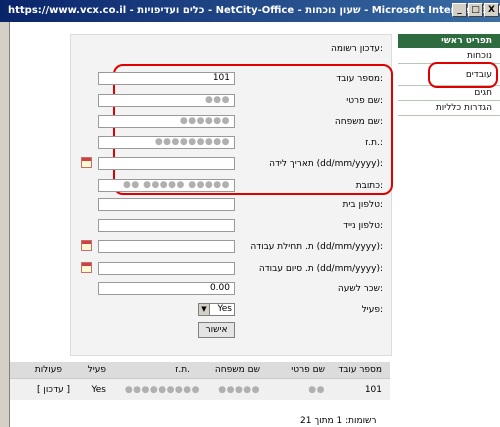 The width and height of the screenshot is (500, 427). I want to click on highlight-circle, so click(463, 75).